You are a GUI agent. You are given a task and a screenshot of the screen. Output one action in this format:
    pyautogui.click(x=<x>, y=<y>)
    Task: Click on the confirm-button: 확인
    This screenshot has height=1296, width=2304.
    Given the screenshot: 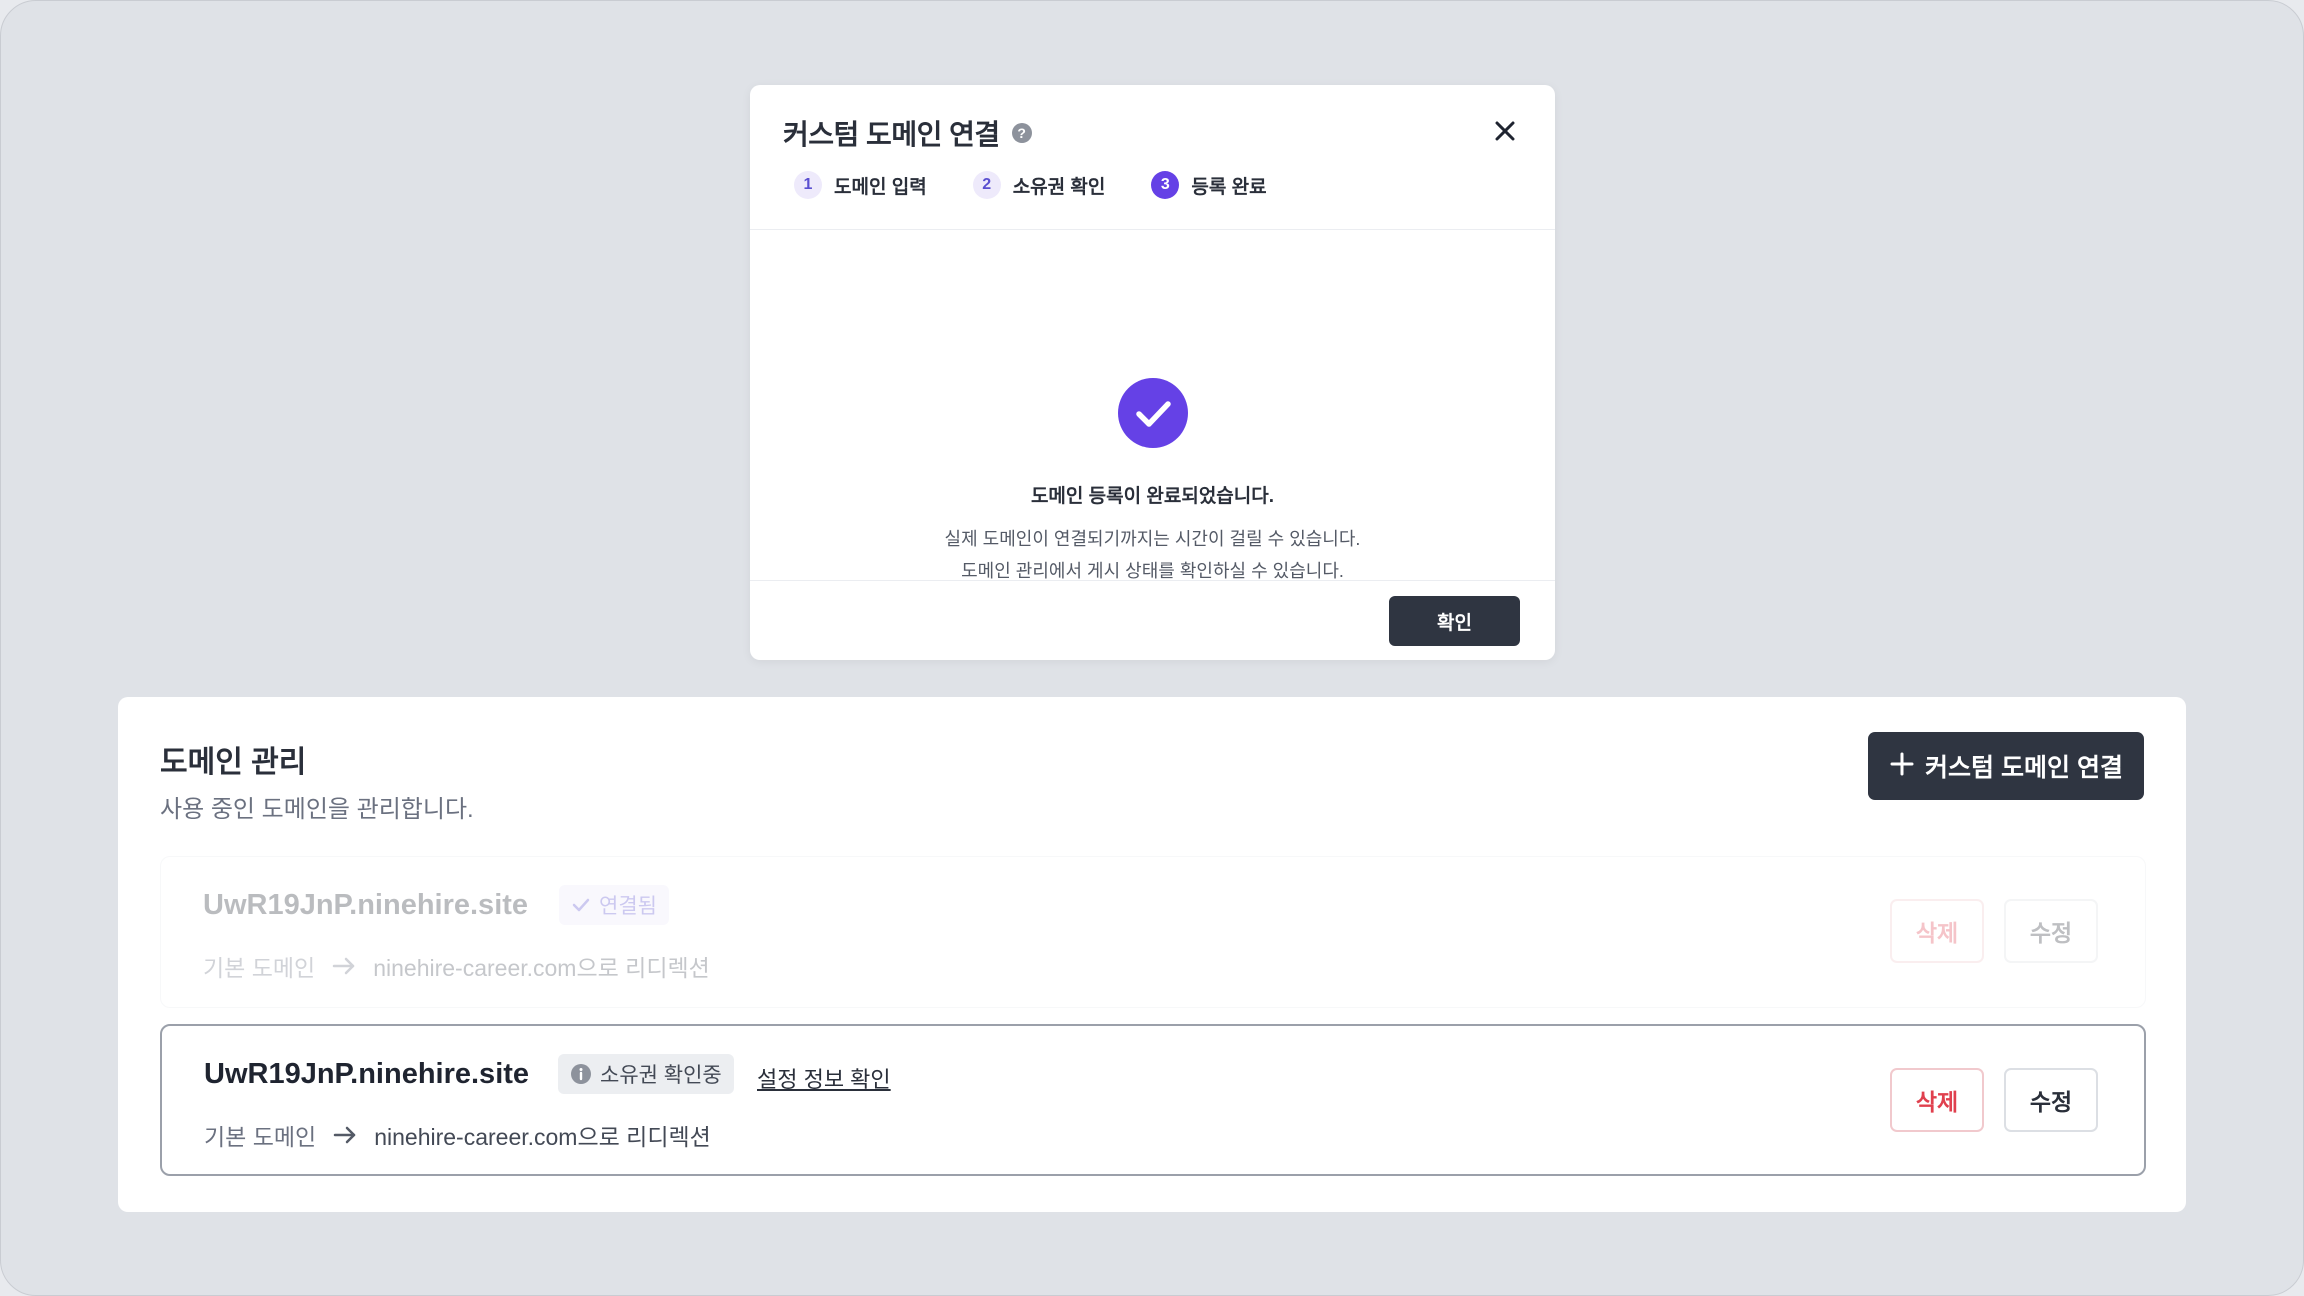 What is the action you would take?
    pyautogui.click(x=1454, y=621)
    